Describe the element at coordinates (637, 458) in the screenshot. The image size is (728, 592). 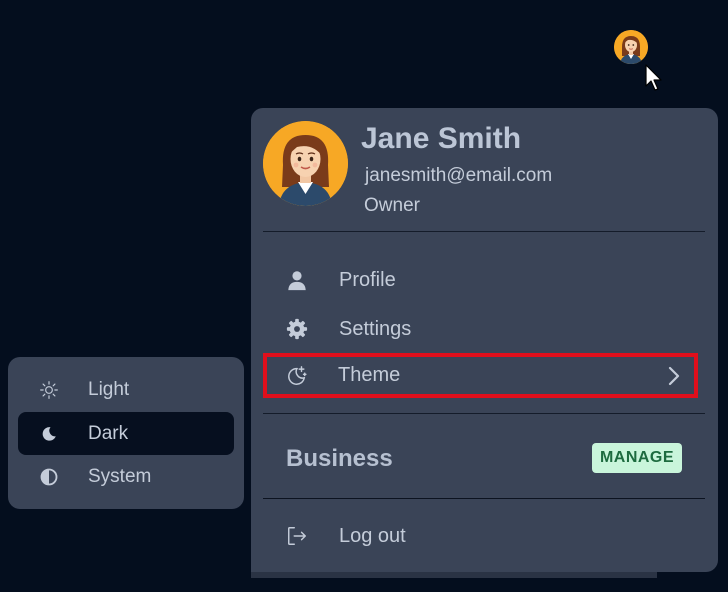
I see `manage-business-button: MANAGE` at that location.